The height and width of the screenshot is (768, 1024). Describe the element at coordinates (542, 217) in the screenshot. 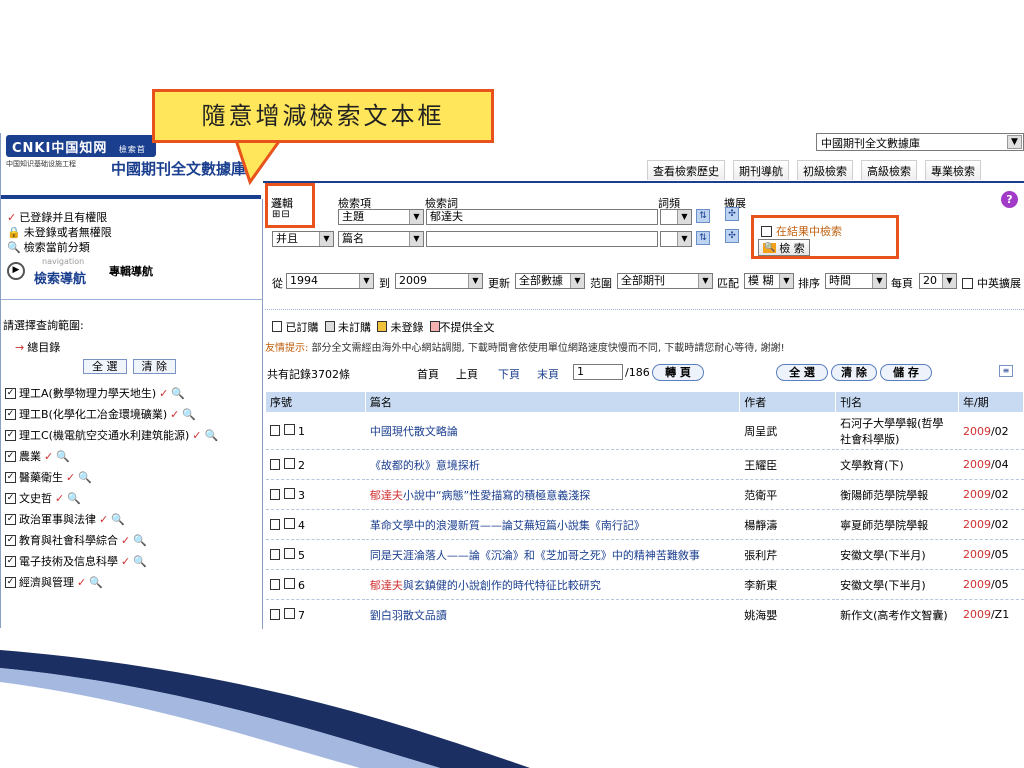

I see `row1-term-input: 郁達夫` at that location.